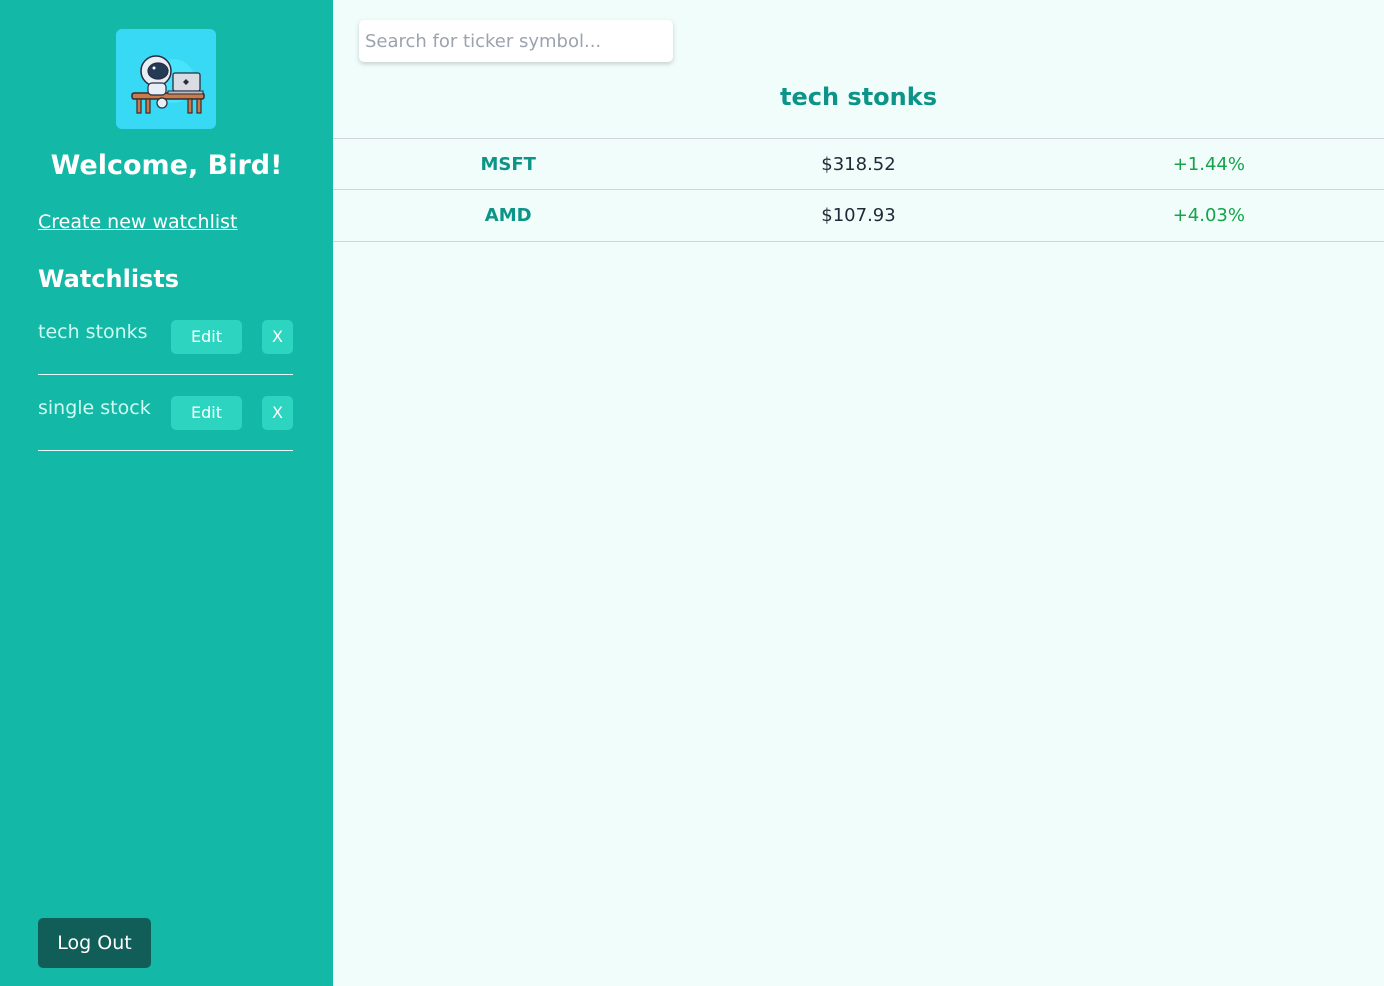 The width and height of the screenshot is (1384, 986). I want to click on watchlist-name: single stock, so click(94, 408).